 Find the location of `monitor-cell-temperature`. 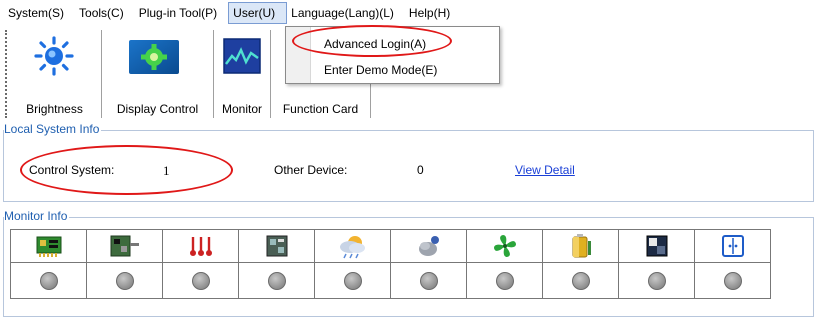

monitor-cell-temperature is located at coordinates (201, 246).